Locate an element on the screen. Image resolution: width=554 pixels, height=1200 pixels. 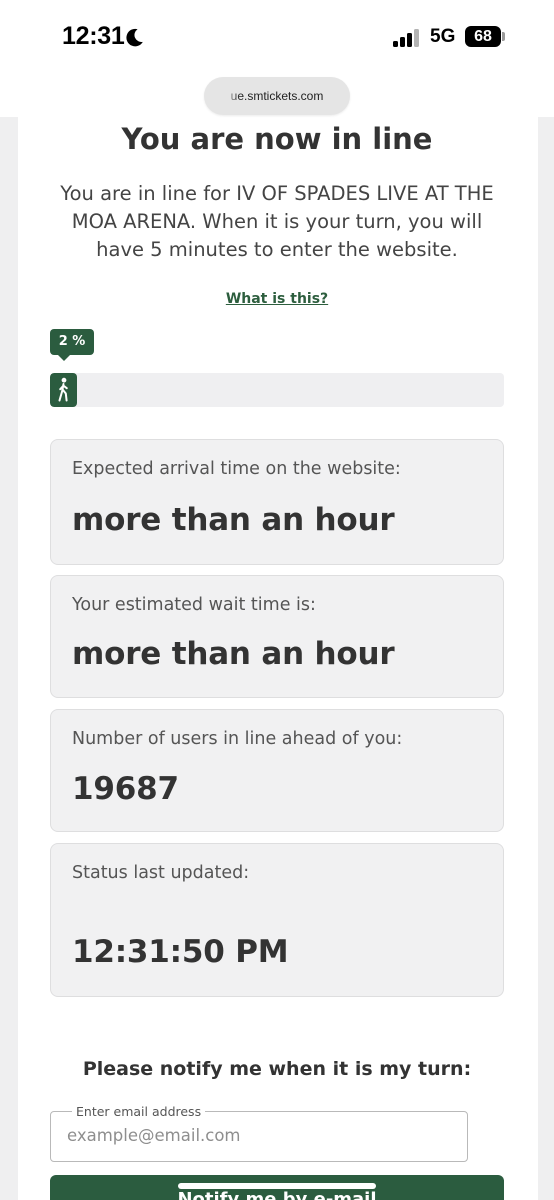
users-ahead-label: Number of users in line ahead of you: is located at coordinates (237, 739).